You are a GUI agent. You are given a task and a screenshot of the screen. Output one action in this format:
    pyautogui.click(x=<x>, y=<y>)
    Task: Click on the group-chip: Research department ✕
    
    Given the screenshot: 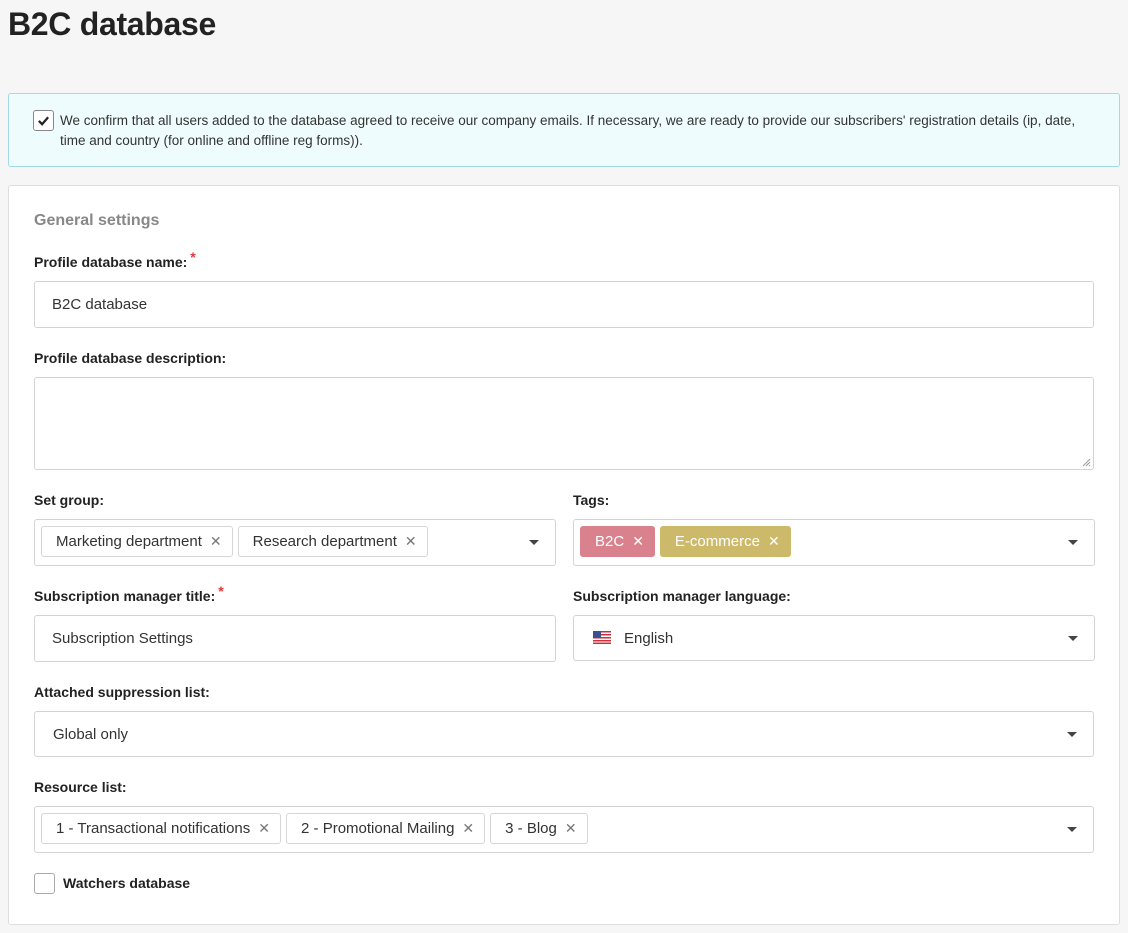 What is the action you would take?
    pyautogui.click(x=332, y=541)
    